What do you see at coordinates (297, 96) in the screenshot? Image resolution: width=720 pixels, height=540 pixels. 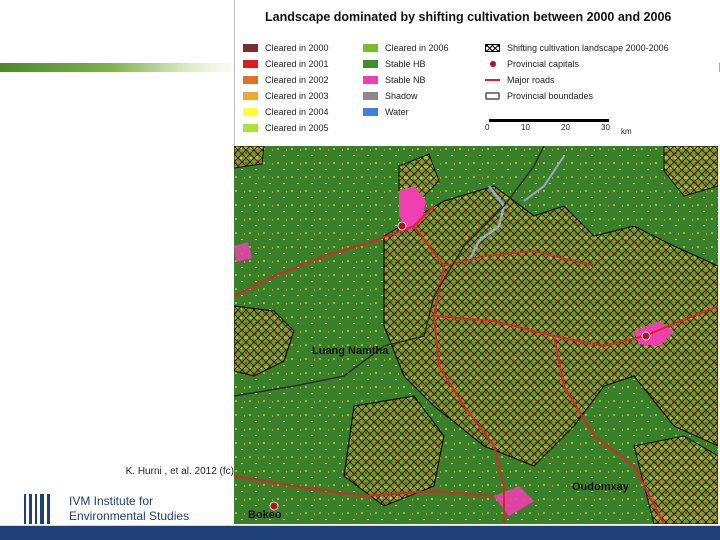 I see `legend-label: Cleared in 2003` at bounding box center [297, 96].